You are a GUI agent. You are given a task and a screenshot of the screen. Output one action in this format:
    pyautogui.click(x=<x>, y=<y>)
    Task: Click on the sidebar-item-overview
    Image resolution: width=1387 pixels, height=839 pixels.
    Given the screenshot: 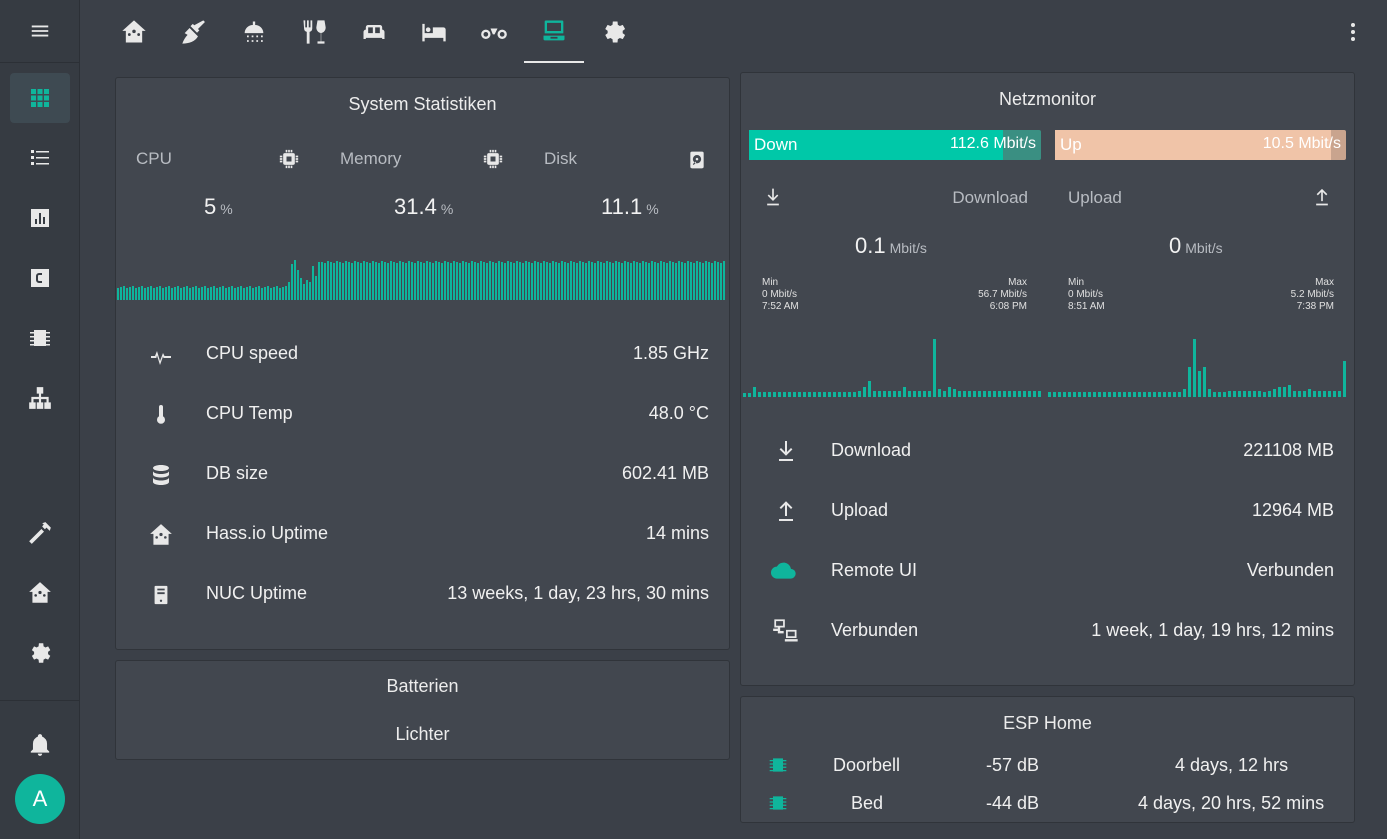 What is the action you would take?
    pyautogui.click(x=40, y=98)
    